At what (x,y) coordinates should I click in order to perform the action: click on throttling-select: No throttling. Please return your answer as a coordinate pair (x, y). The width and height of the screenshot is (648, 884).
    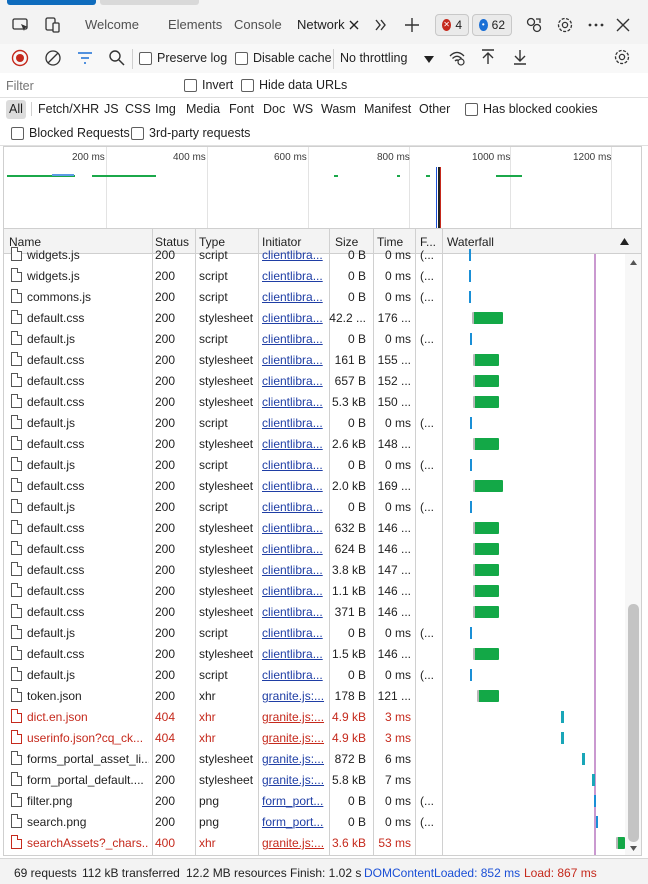
    Looking at the image, I should click on (388, 59).